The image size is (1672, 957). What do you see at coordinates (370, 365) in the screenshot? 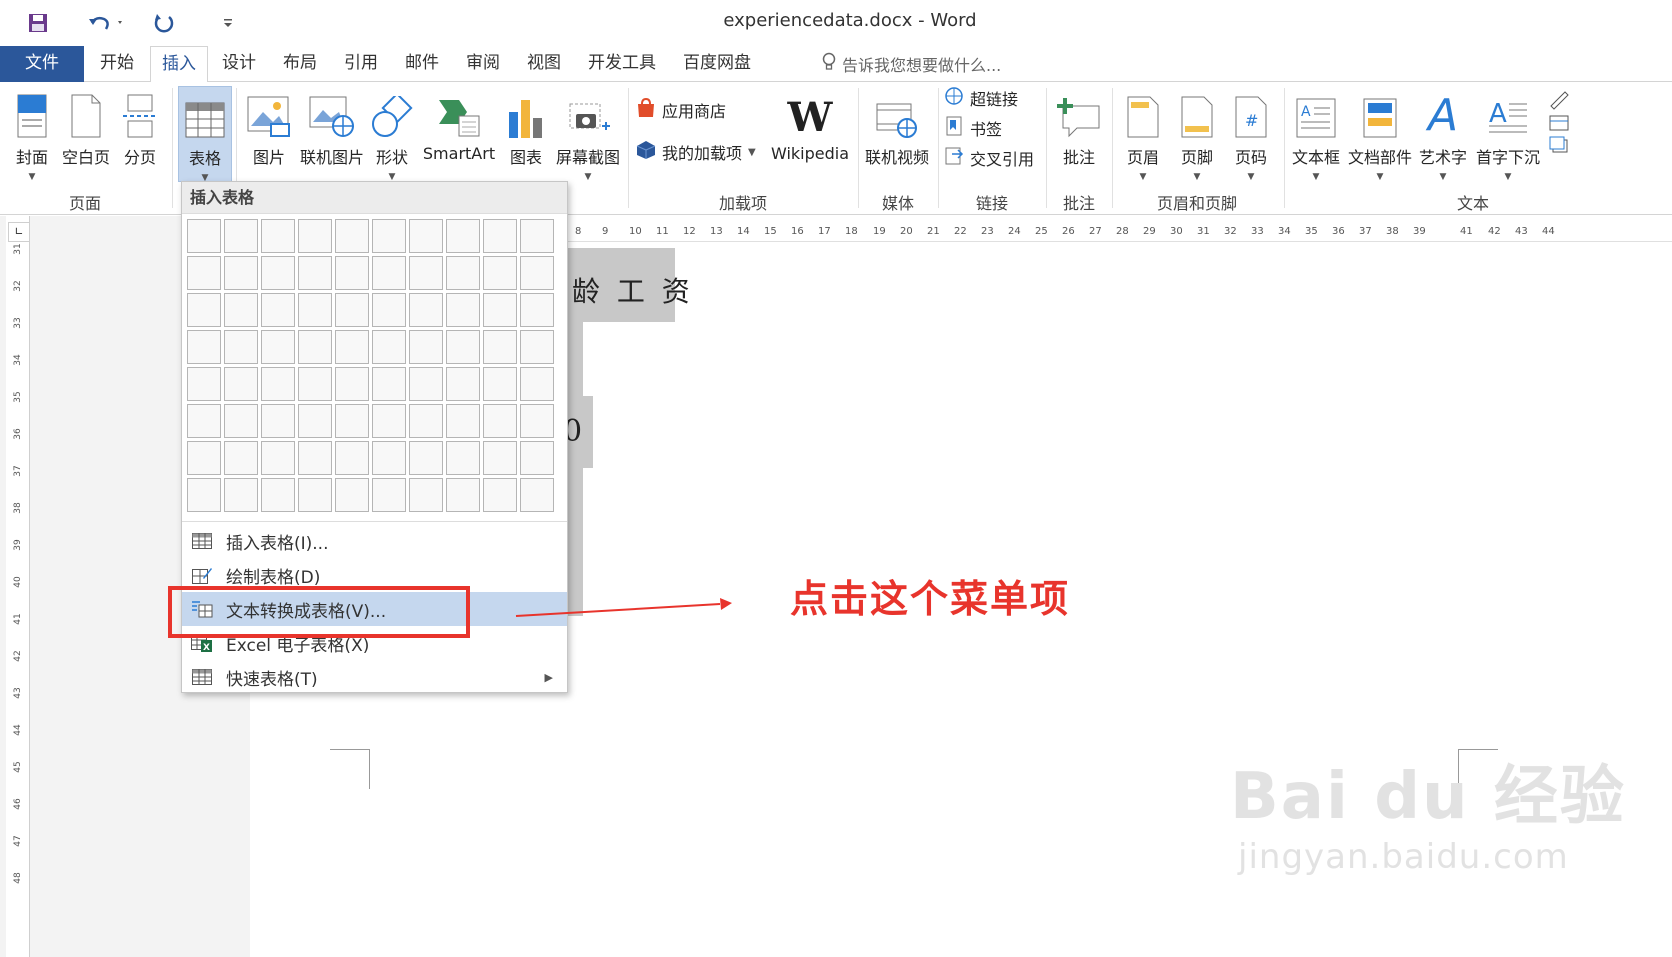
I see `table-size-grid` at bounding box center [370, 365].